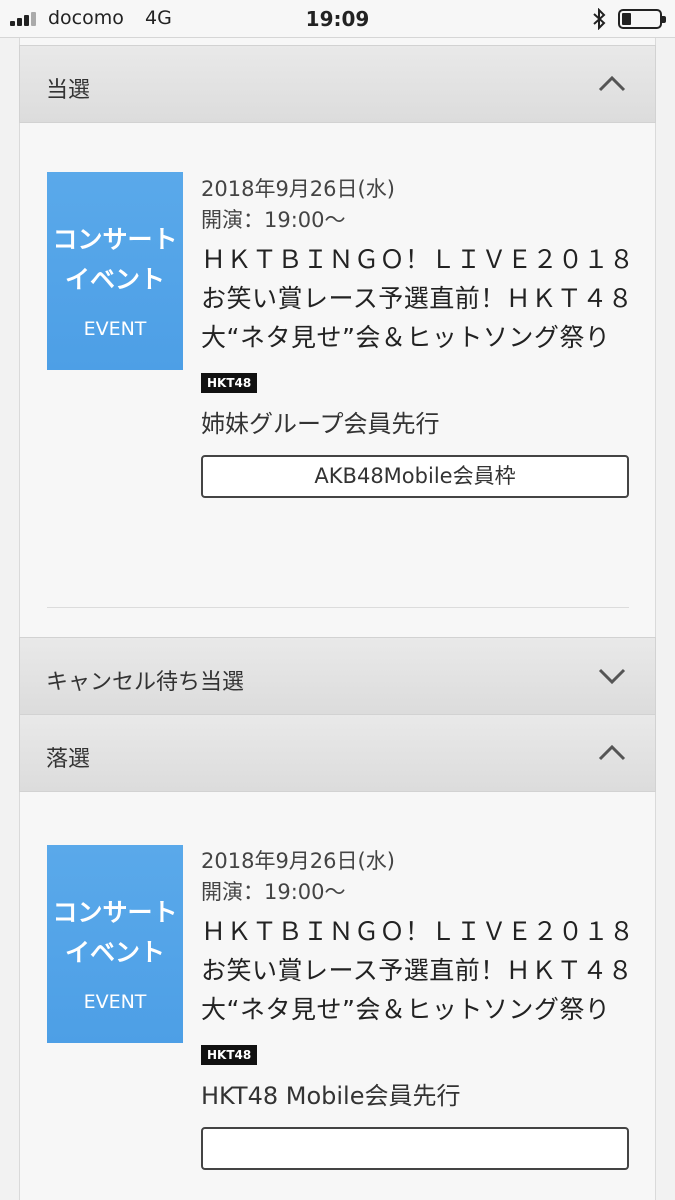 This screenshot has height=1200, width=675. What do you see at coordinates (337, 84) in the screenshot?
I see `section-header-won: 当選` at bounding box center [337, 84].